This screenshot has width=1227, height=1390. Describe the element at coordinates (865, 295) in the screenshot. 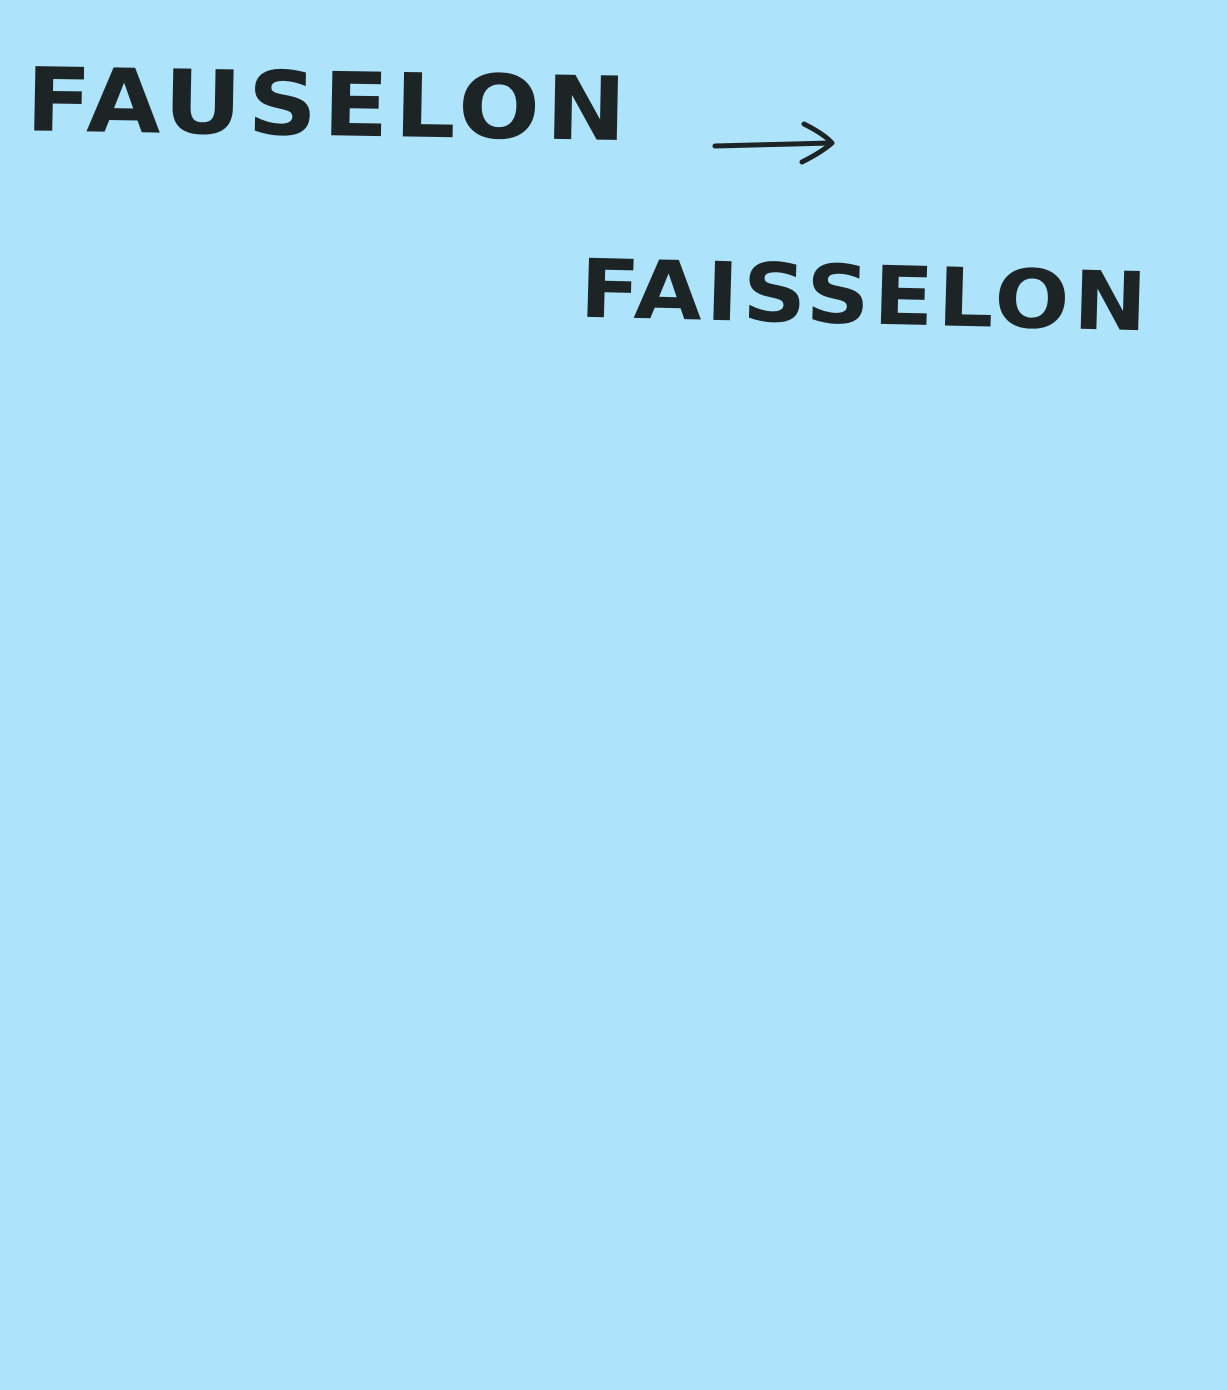

I see `target-word: FAISSELON` at that location.